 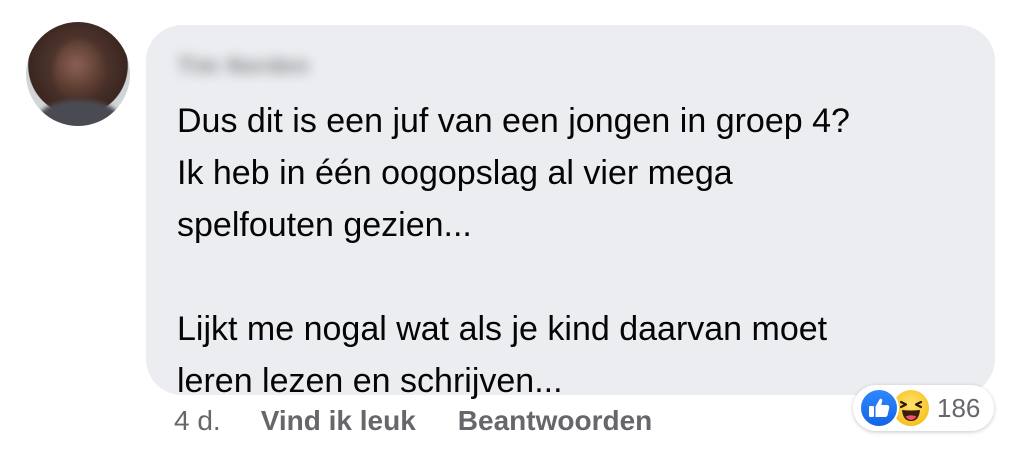 I want to click on reactions-summary: 186, so click(x=924, y=408).